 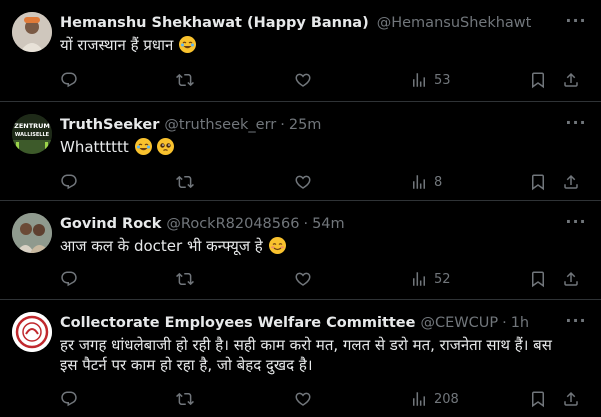 What do you see at coordinates (438, 182) in the screenshot?
I see `views-count: 8` at bounding box center [438, 182].